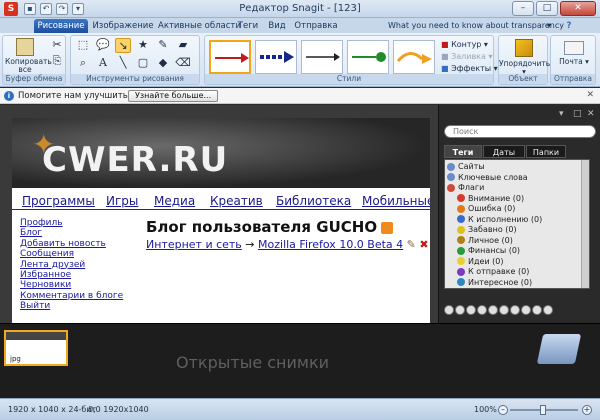 This screenshot has height=420, width=600. Describe the element at coordinates (123, 45) in the screenshot. I see `arrow-icon: ↘` at that location.